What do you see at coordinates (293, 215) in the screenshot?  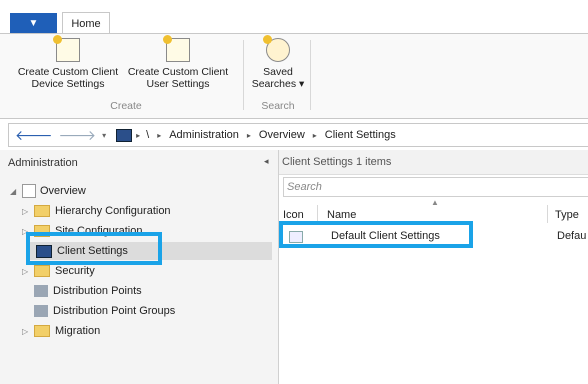 I see `column-header-icon: Icon` at bounding box center [293, 215].